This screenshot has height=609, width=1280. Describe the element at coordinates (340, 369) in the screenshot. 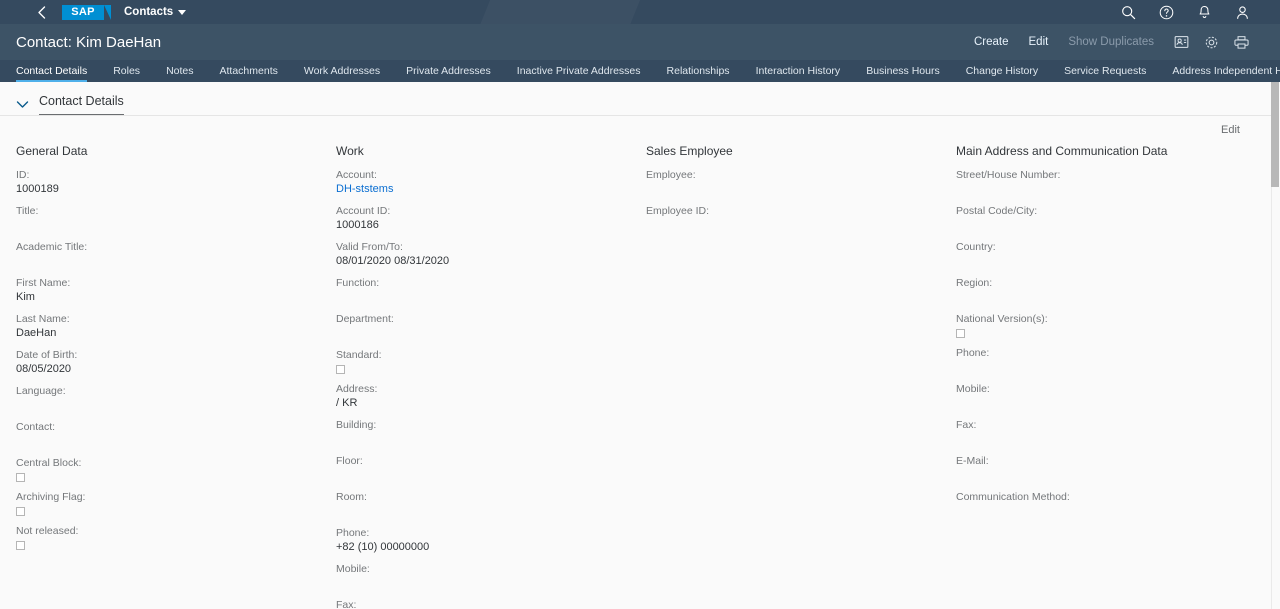

I see `standard-checkbox` at that location.